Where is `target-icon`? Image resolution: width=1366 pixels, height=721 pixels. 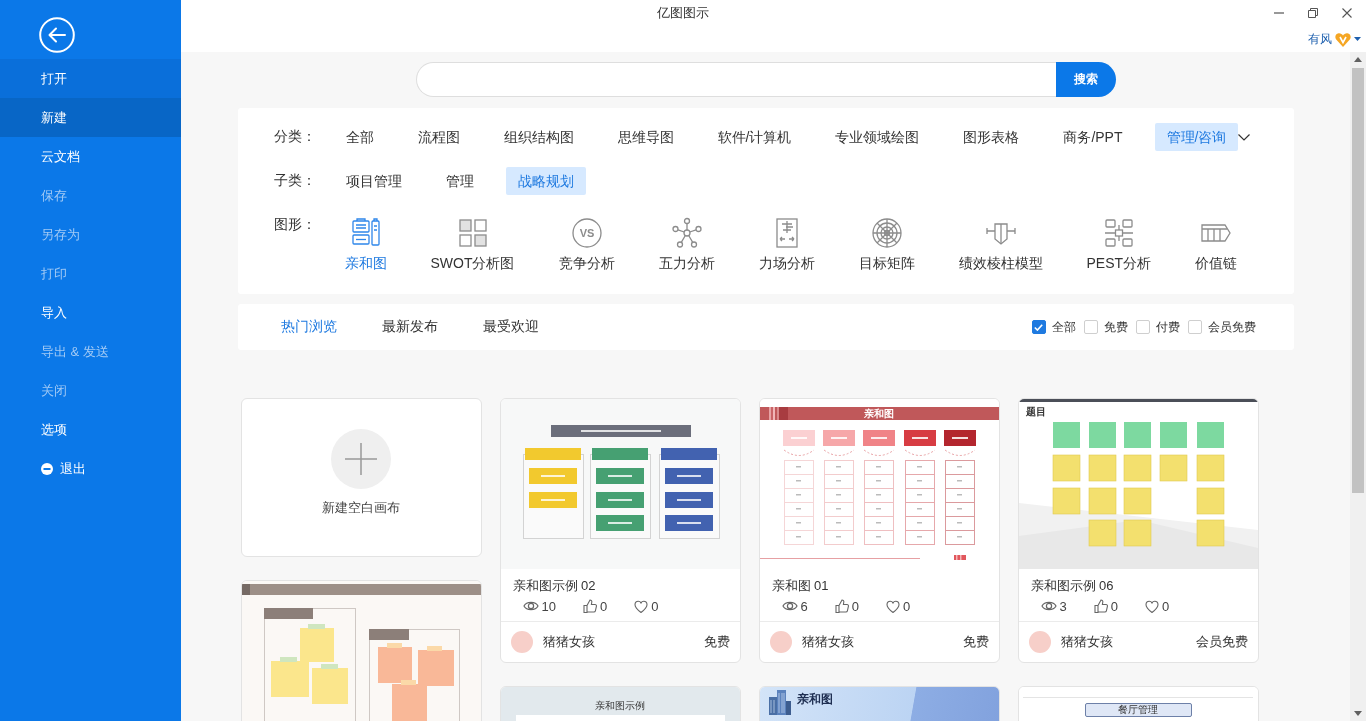
target-icon is located at coordinates (886, 233).